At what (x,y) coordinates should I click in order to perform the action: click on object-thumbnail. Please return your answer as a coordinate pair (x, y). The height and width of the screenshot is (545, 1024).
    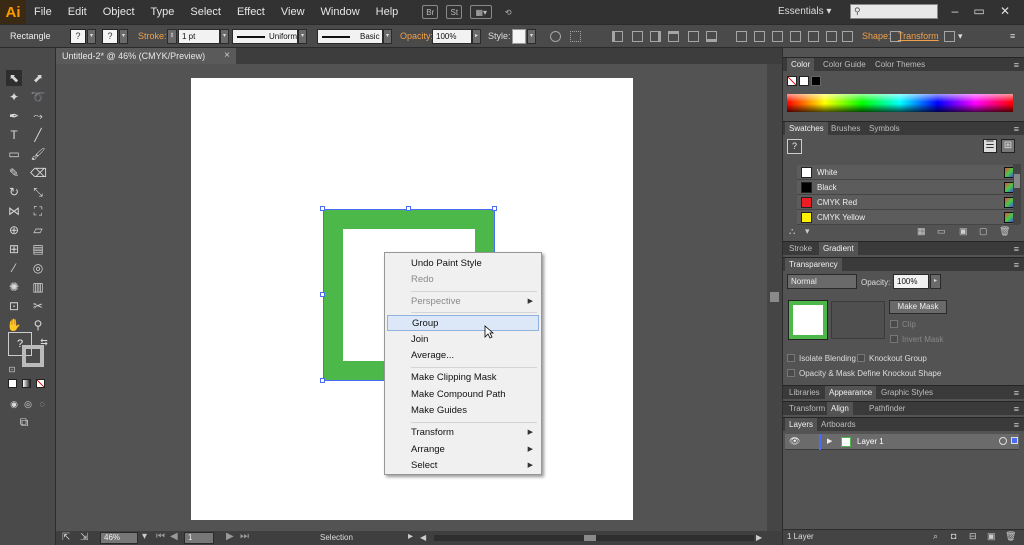
    Looking at the image, I should click on (808, 320).